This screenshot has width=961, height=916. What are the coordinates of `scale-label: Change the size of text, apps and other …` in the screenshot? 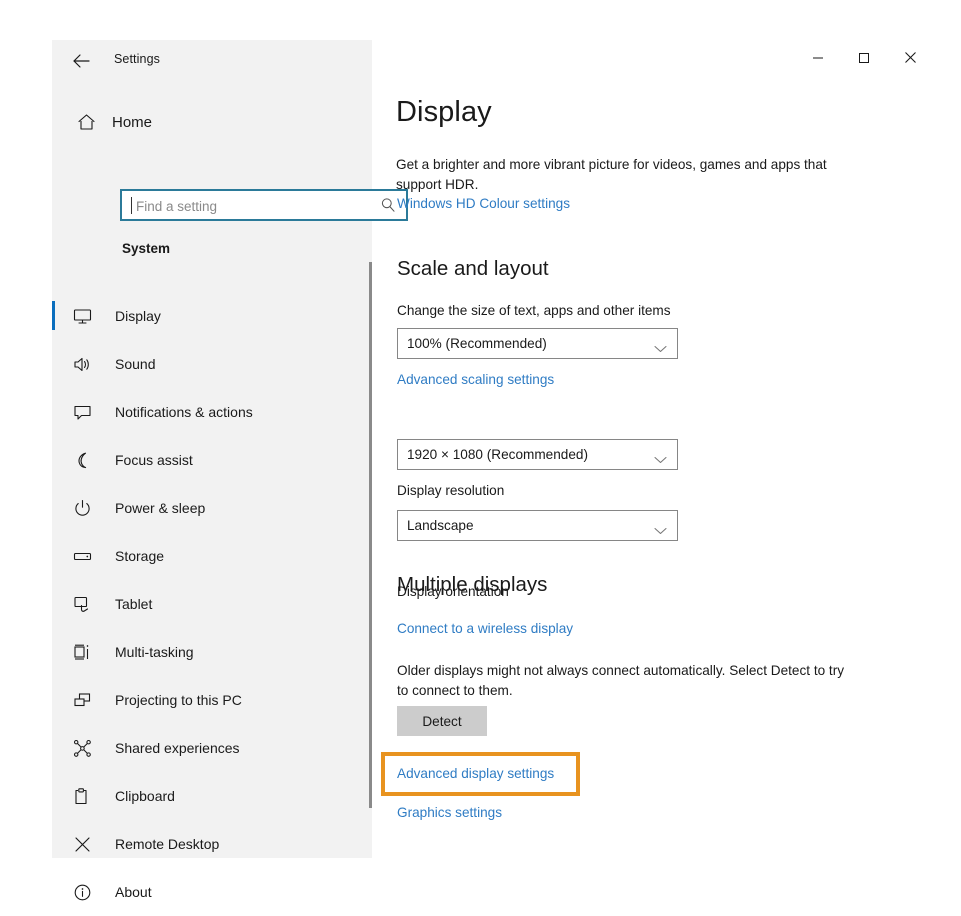 It's located at (534, 310).